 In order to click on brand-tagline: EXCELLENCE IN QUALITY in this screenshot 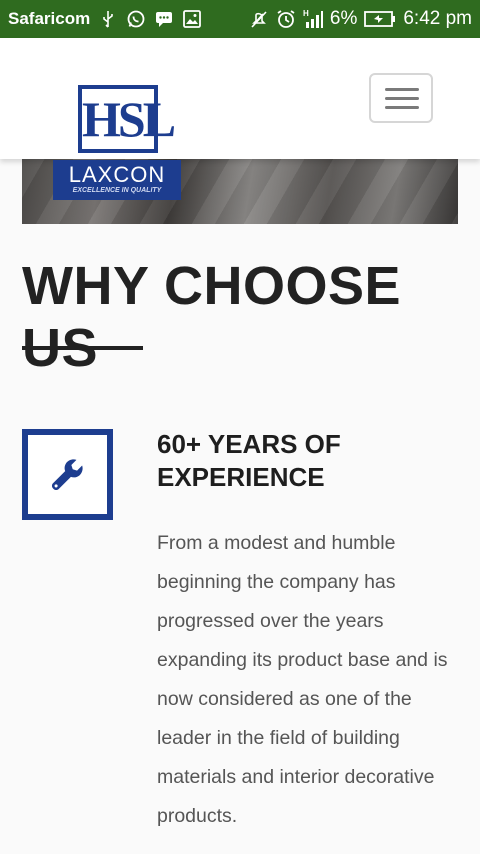, I will do `click(117, 190)`.